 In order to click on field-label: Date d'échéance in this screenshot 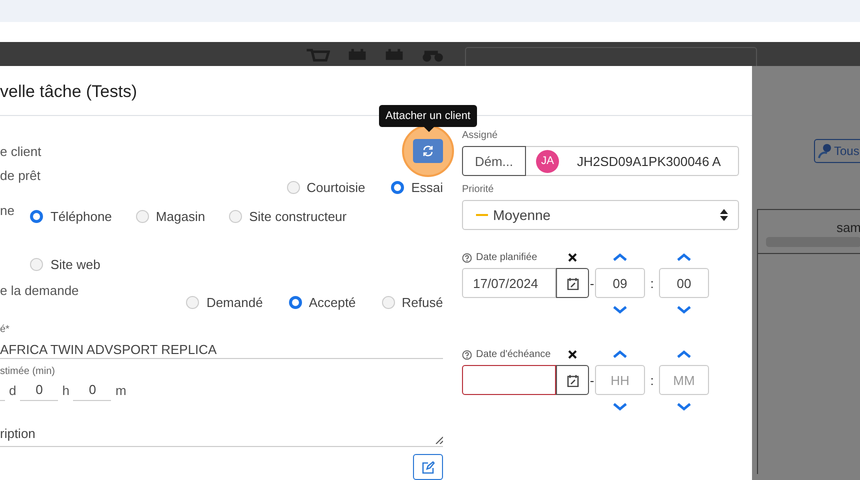, I will do `click(513, 354)`.